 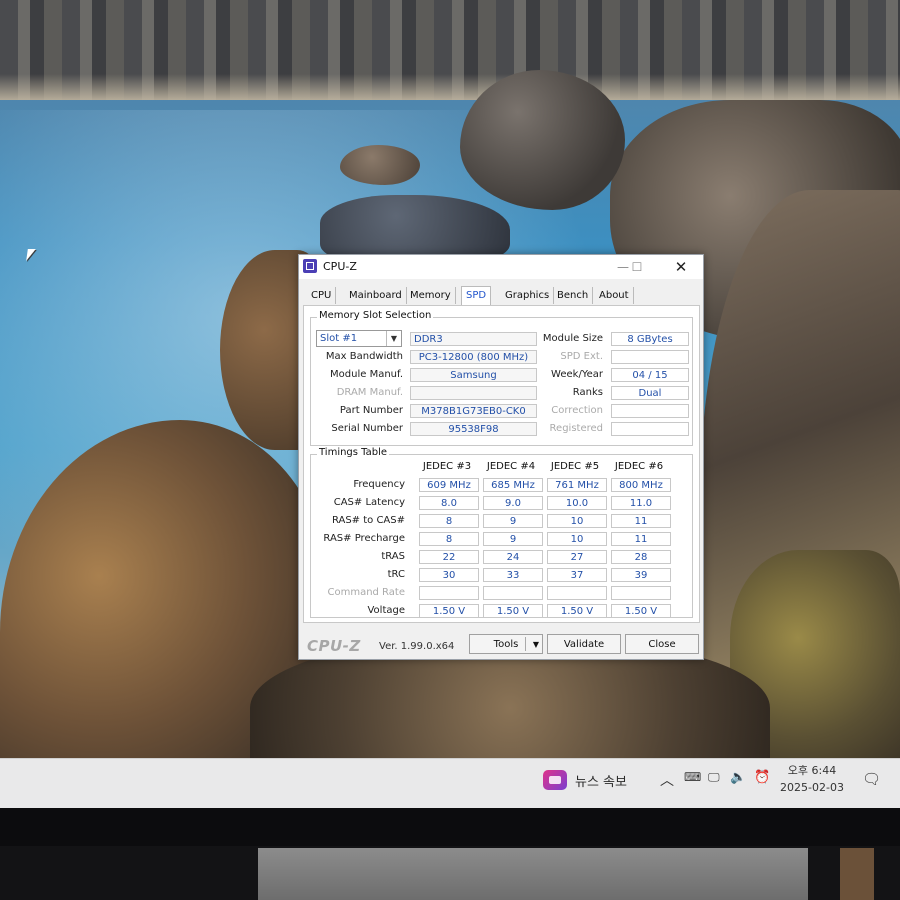 I want to click on news-widget-label: 뉴스 속보, so click(x=601, y=780).